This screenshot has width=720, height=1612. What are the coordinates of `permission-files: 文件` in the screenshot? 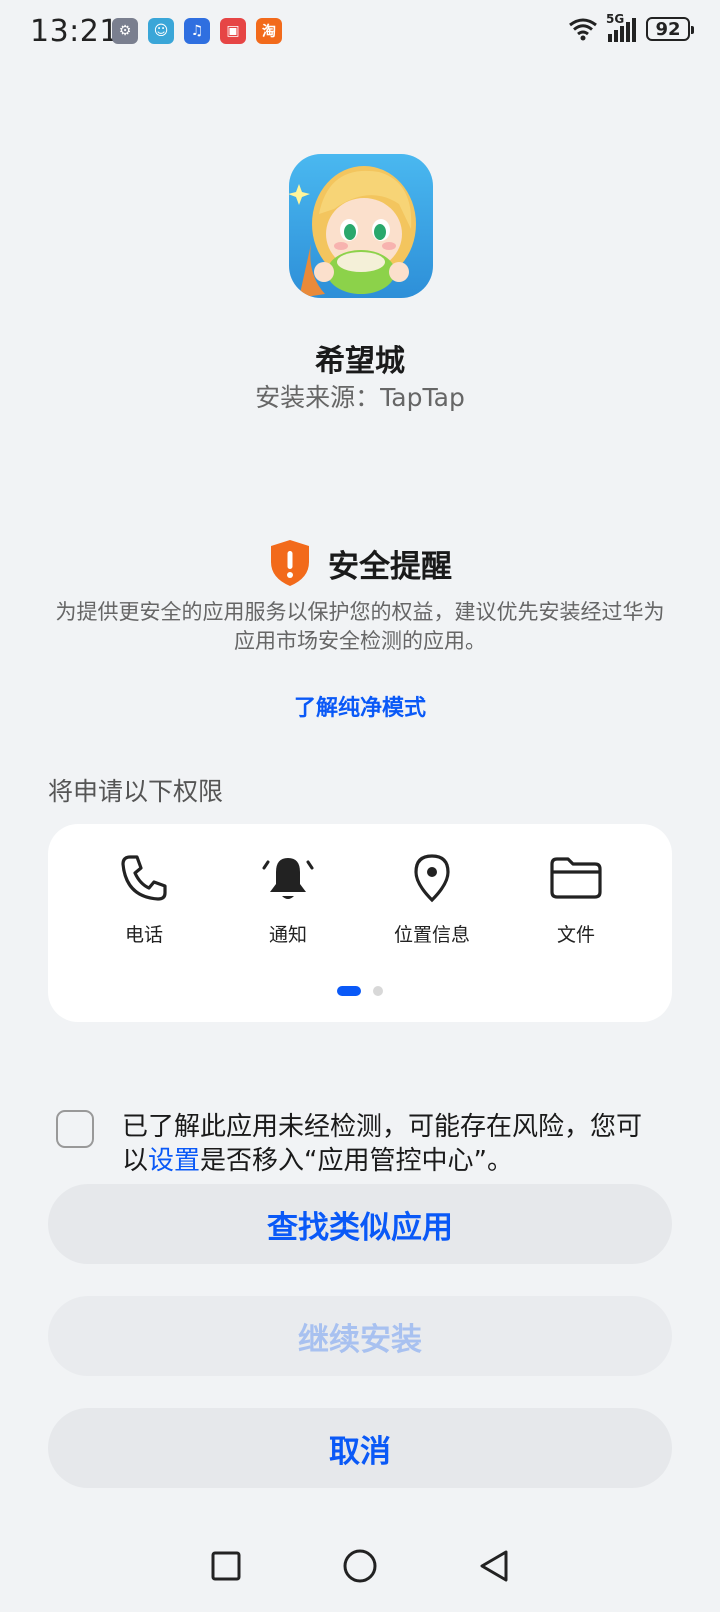 It's located at (576, 898).